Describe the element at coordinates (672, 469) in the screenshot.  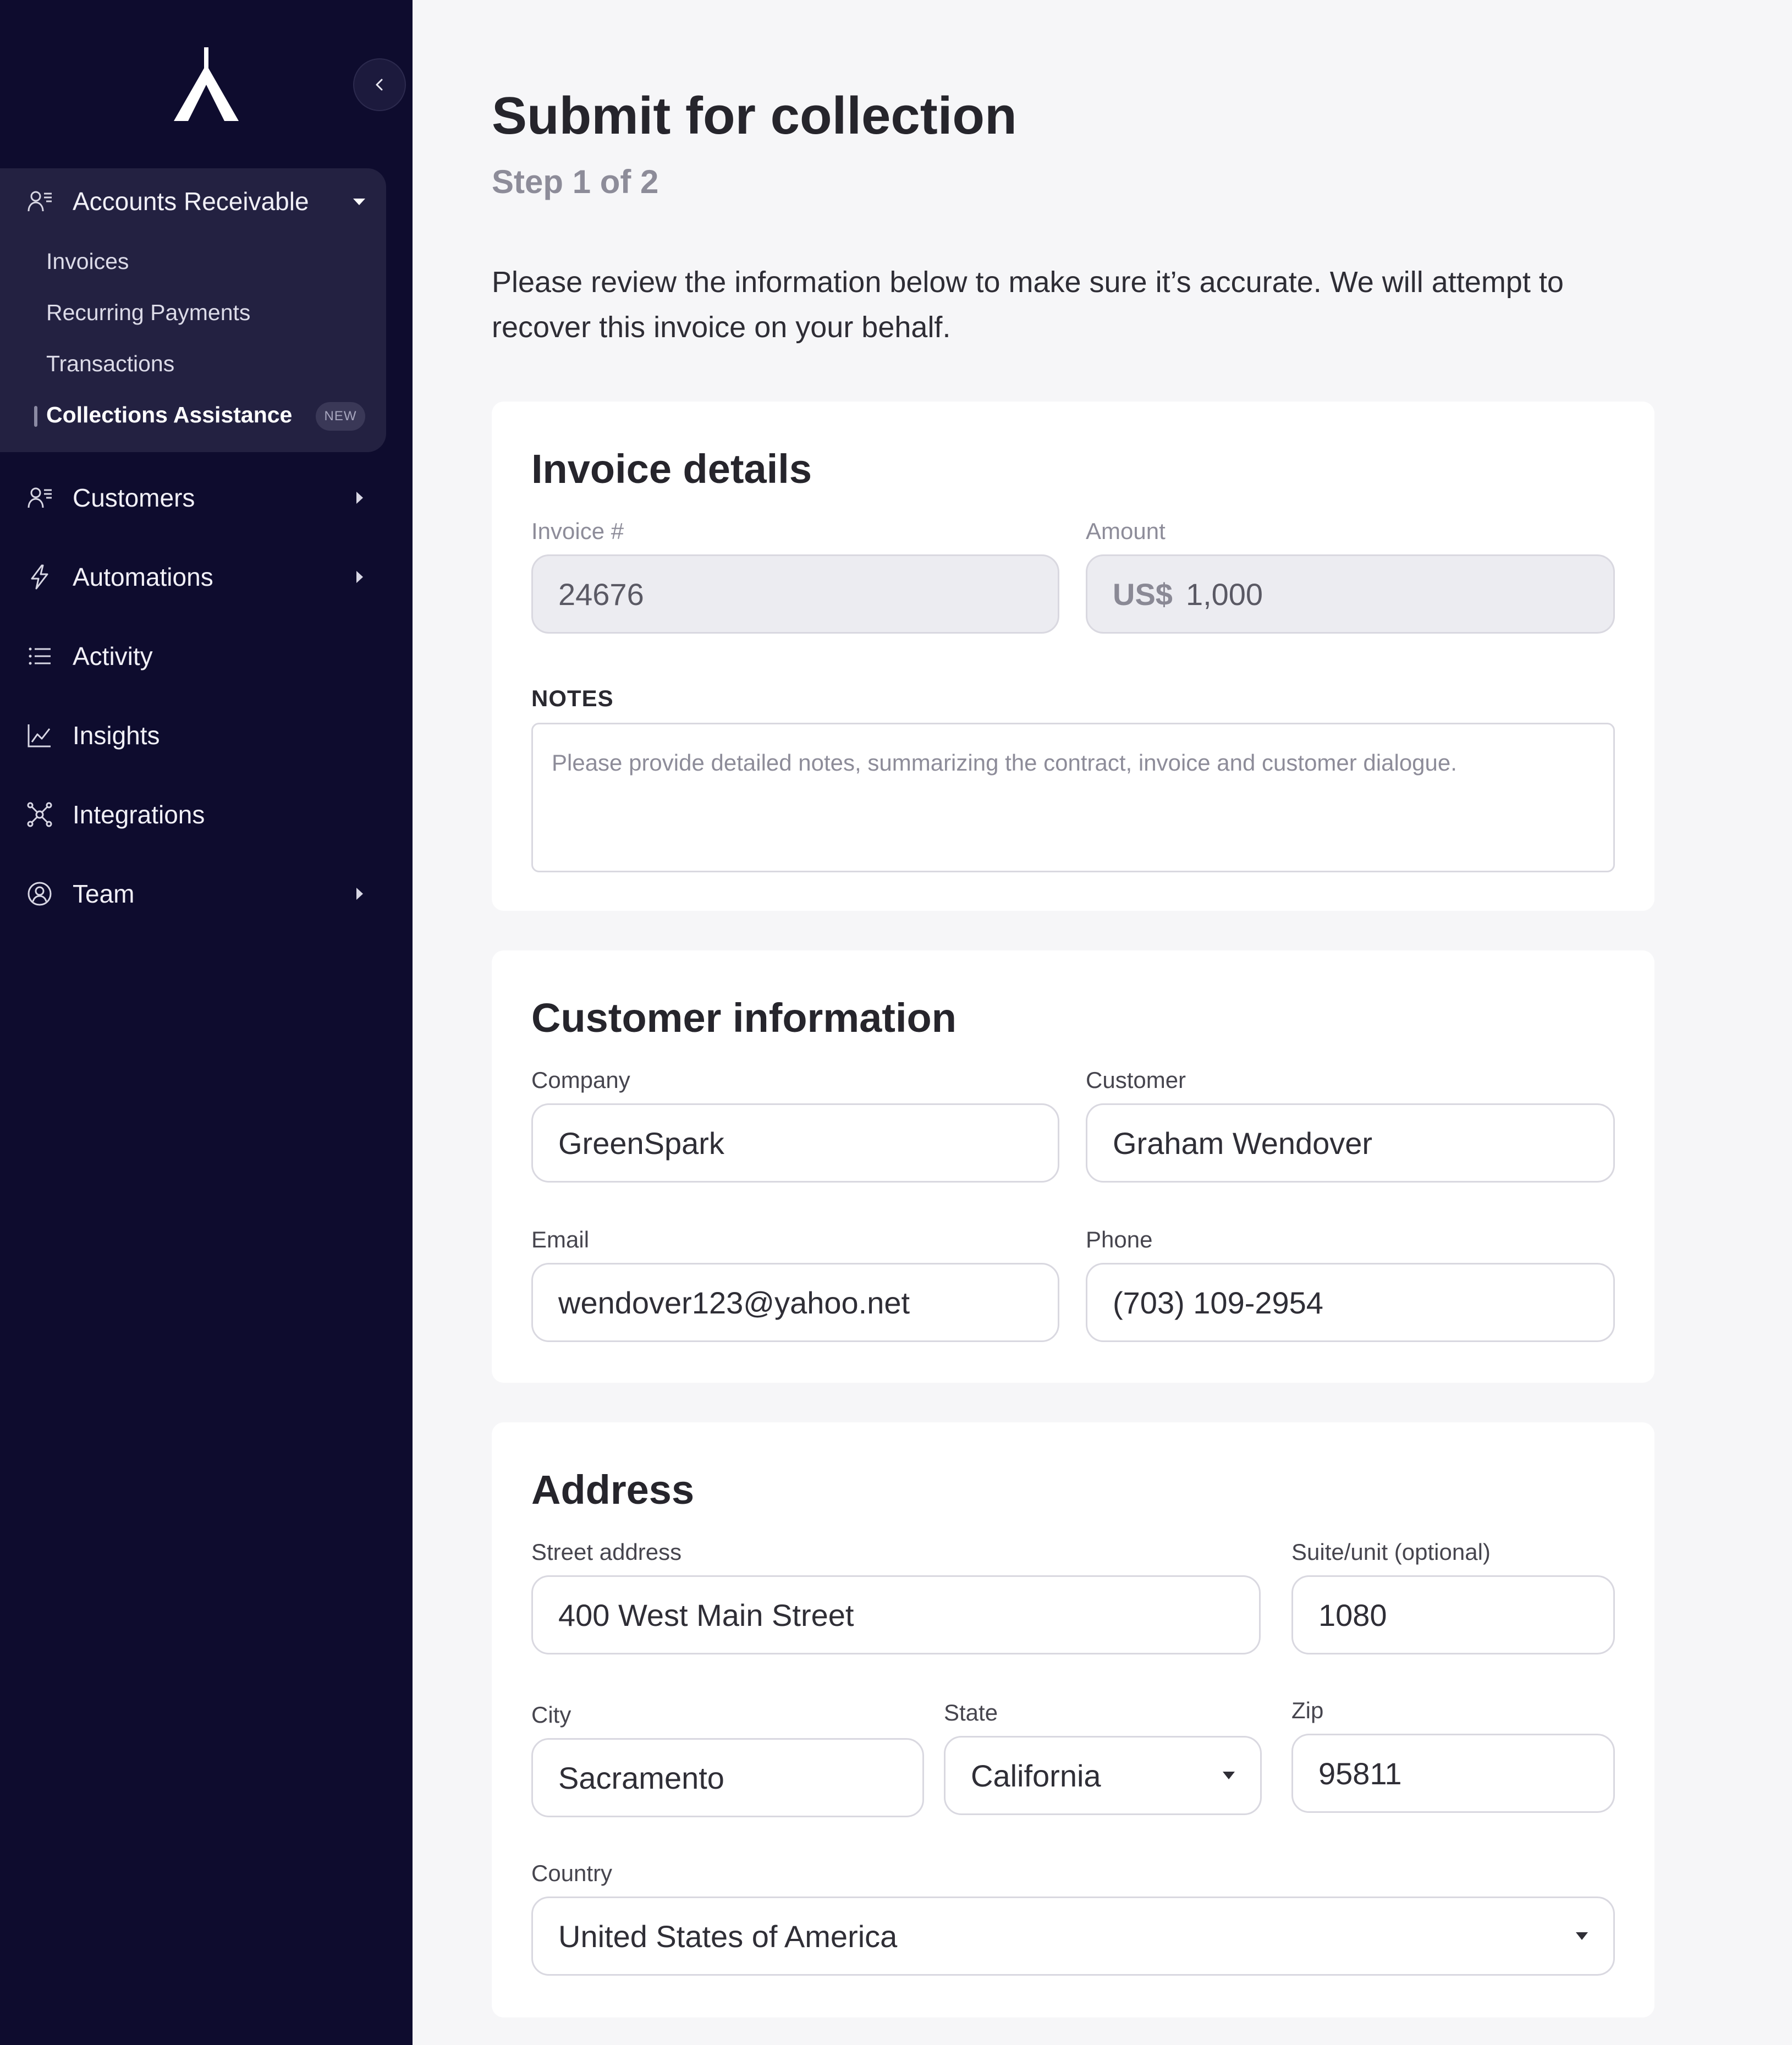
I see `card-title: Invoice details` at that location.